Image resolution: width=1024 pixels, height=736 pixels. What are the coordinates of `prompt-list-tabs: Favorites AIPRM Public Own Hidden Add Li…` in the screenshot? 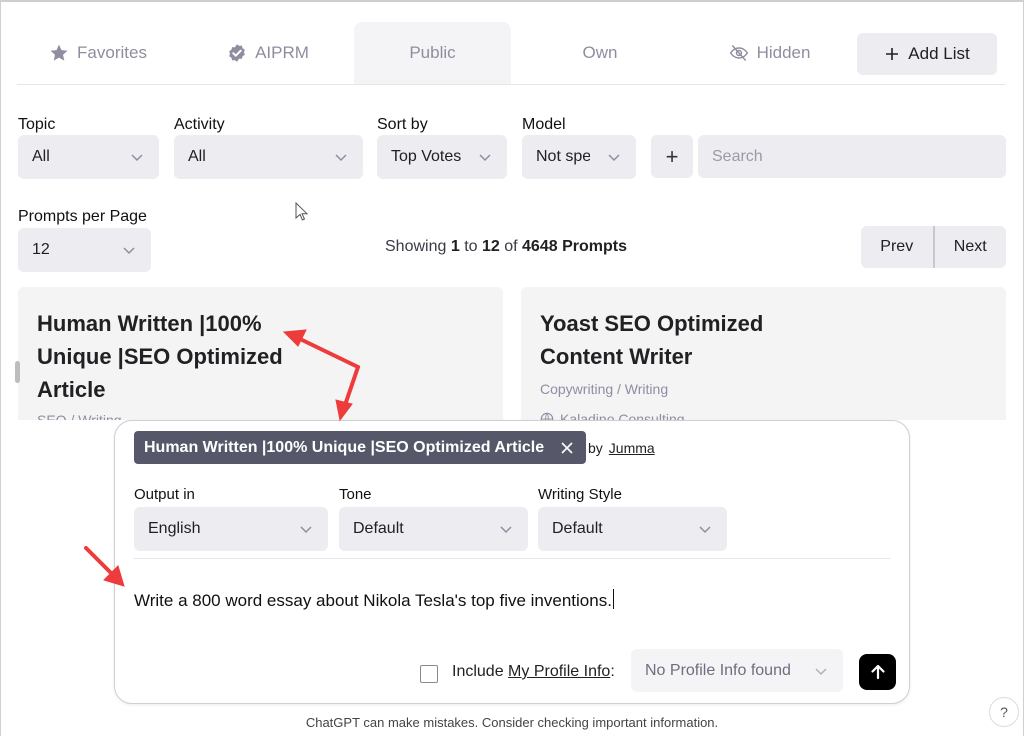 It's located at (511, 53).